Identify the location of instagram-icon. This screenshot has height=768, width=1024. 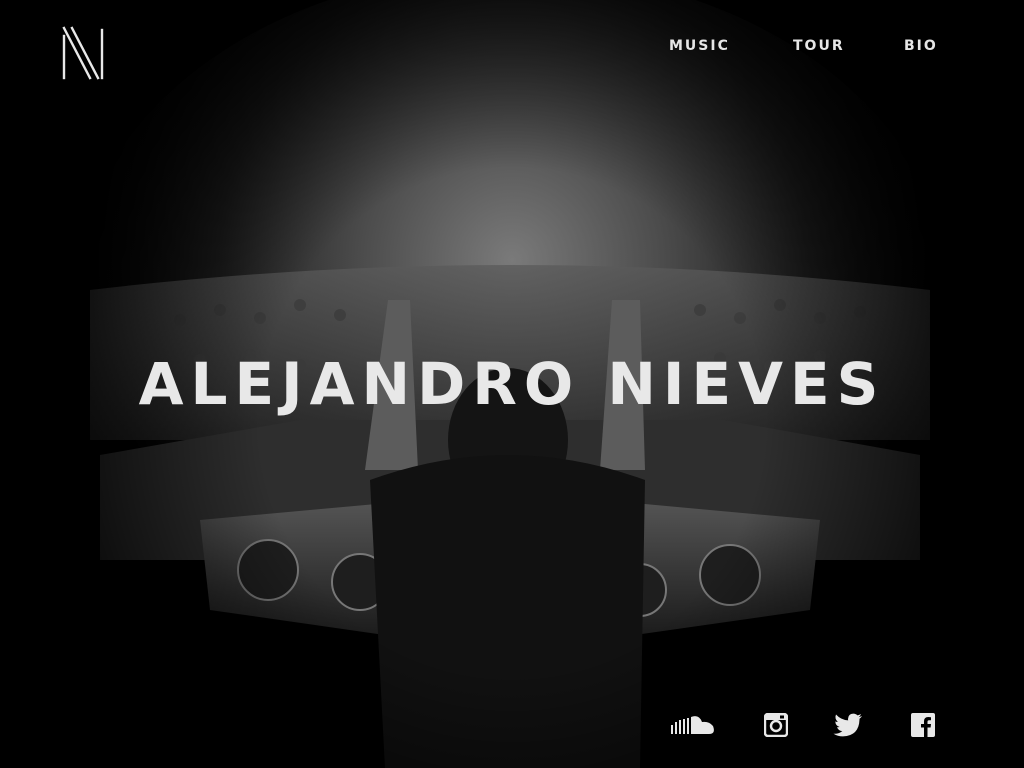
(776, 725).